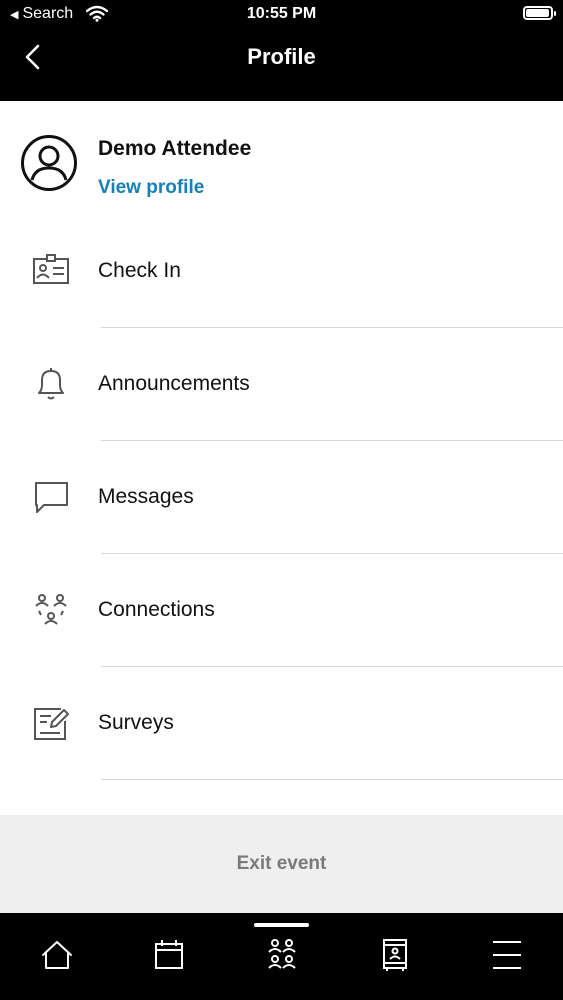 The height and width of the screenshot is (1000, 563). I want to click on tab-exhibitors, so click(395, 955).